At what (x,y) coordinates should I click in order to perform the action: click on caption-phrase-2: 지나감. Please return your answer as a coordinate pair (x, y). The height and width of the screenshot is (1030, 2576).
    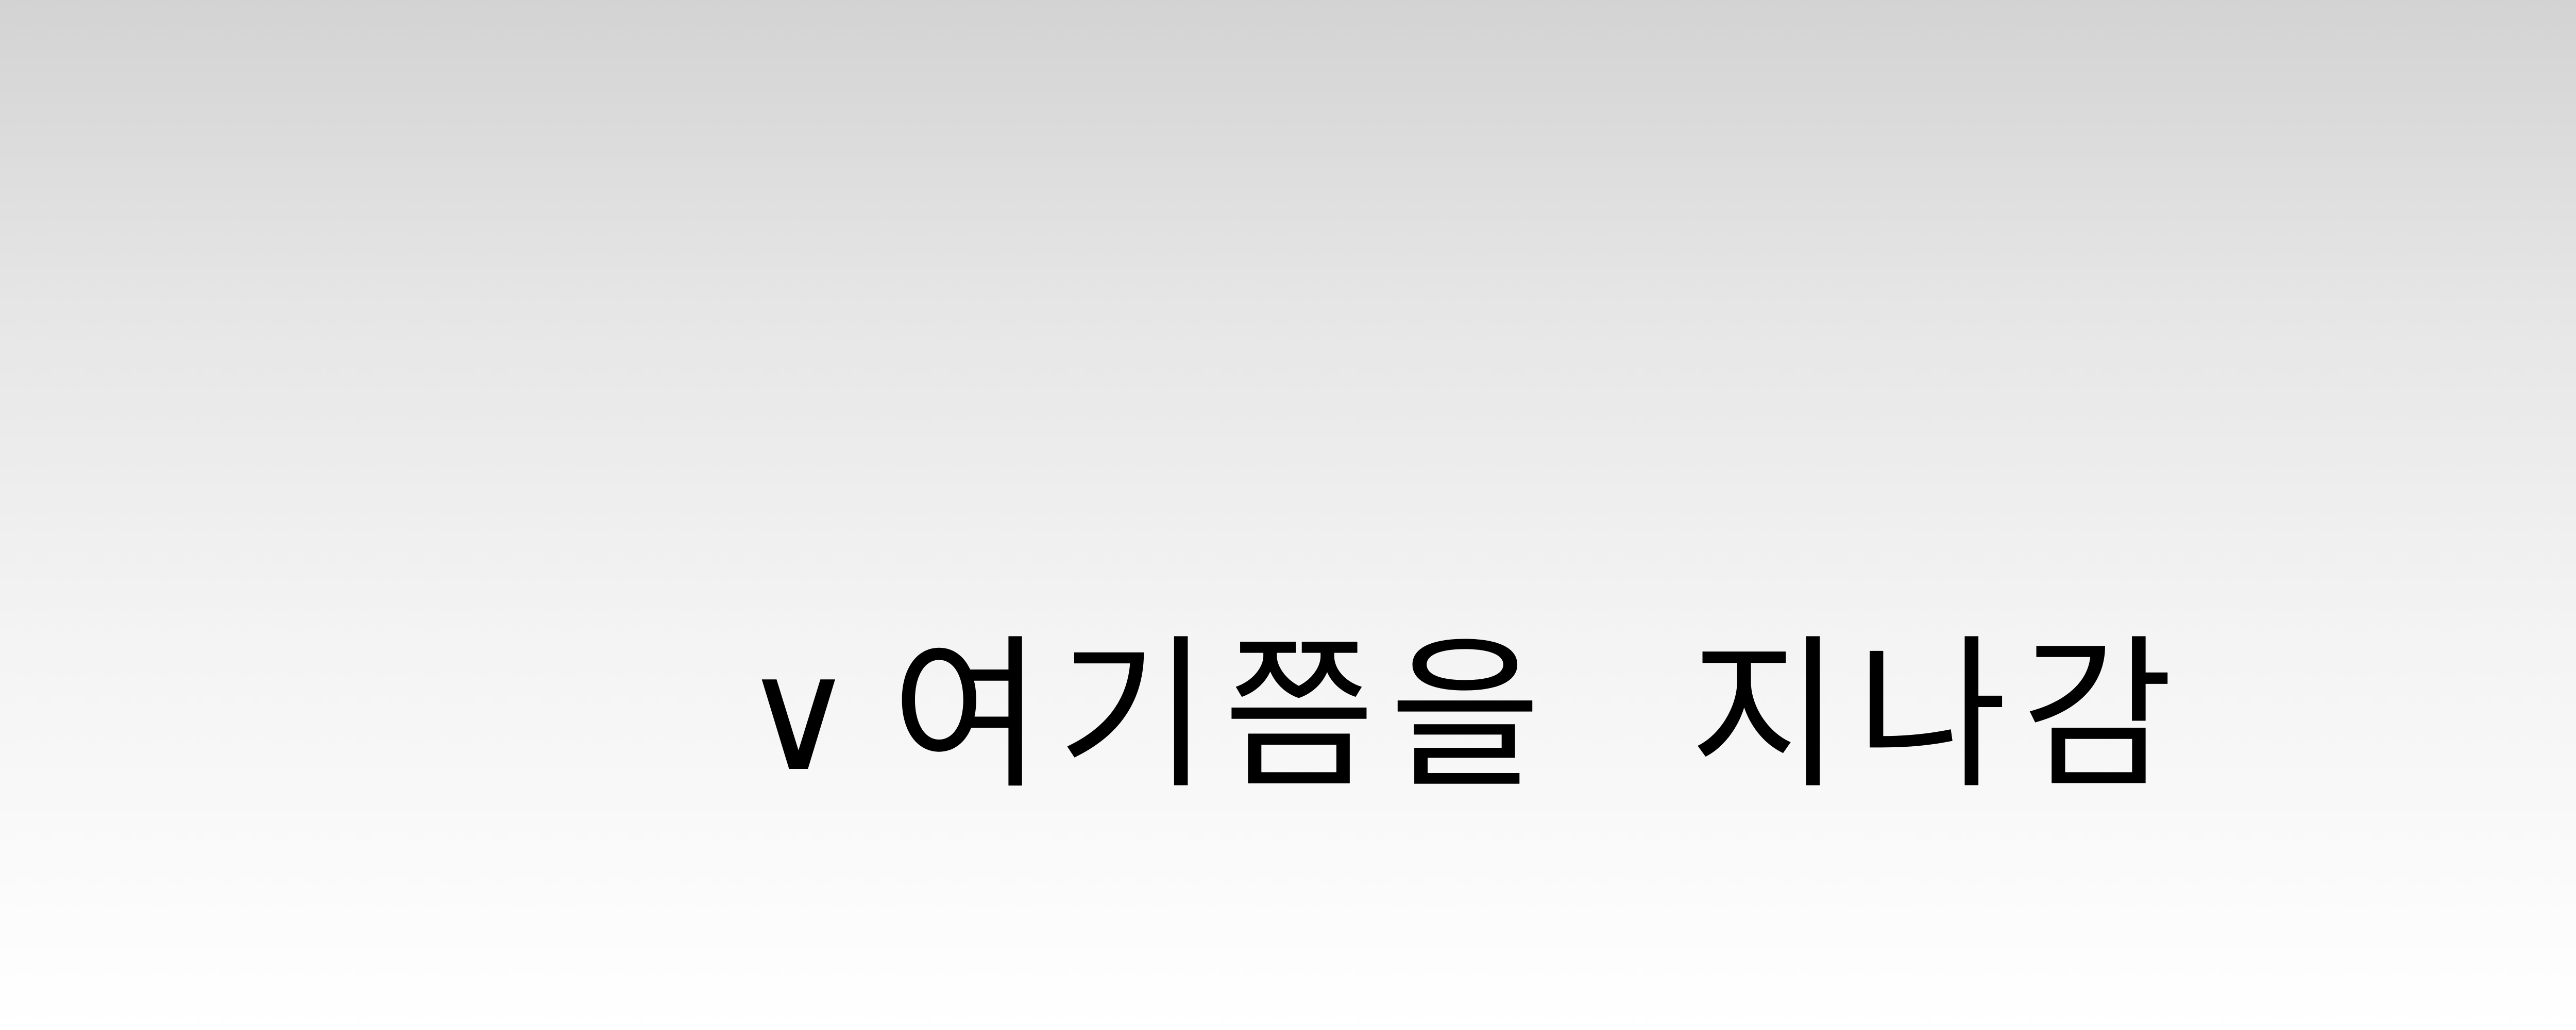
    Looking at the image, I should click on (1938, 716).